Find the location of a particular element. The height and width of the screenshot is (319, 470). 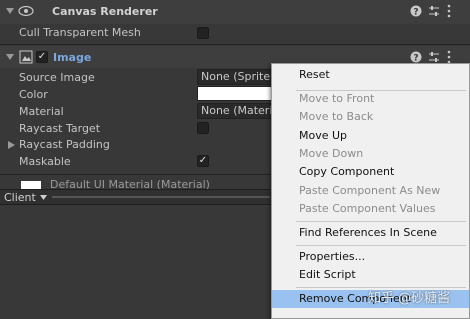

raycast-target-label: Raycast Target is located at coordinates (60, 128).